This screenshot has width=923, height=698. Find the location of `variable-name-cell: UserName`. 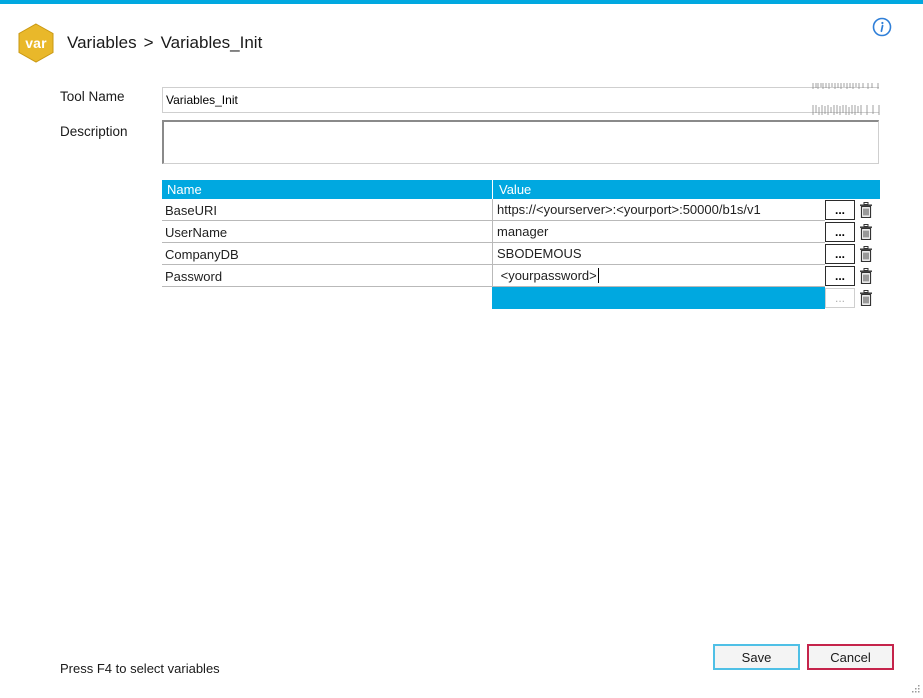

variable-name-cell: UserName is located at coordinates (327, 232).